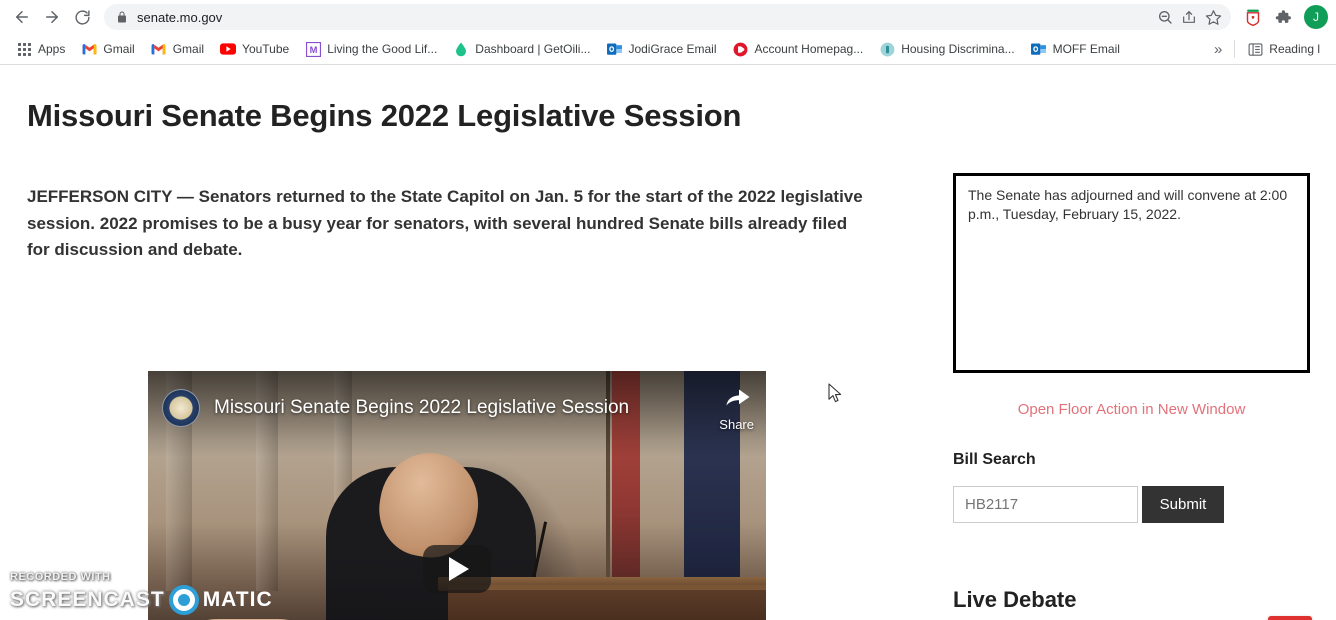 The image size is (1336, 620). Describe the element at coordinates (737, 401) in the screenshot. I see `share-arrow-icon` at that location.